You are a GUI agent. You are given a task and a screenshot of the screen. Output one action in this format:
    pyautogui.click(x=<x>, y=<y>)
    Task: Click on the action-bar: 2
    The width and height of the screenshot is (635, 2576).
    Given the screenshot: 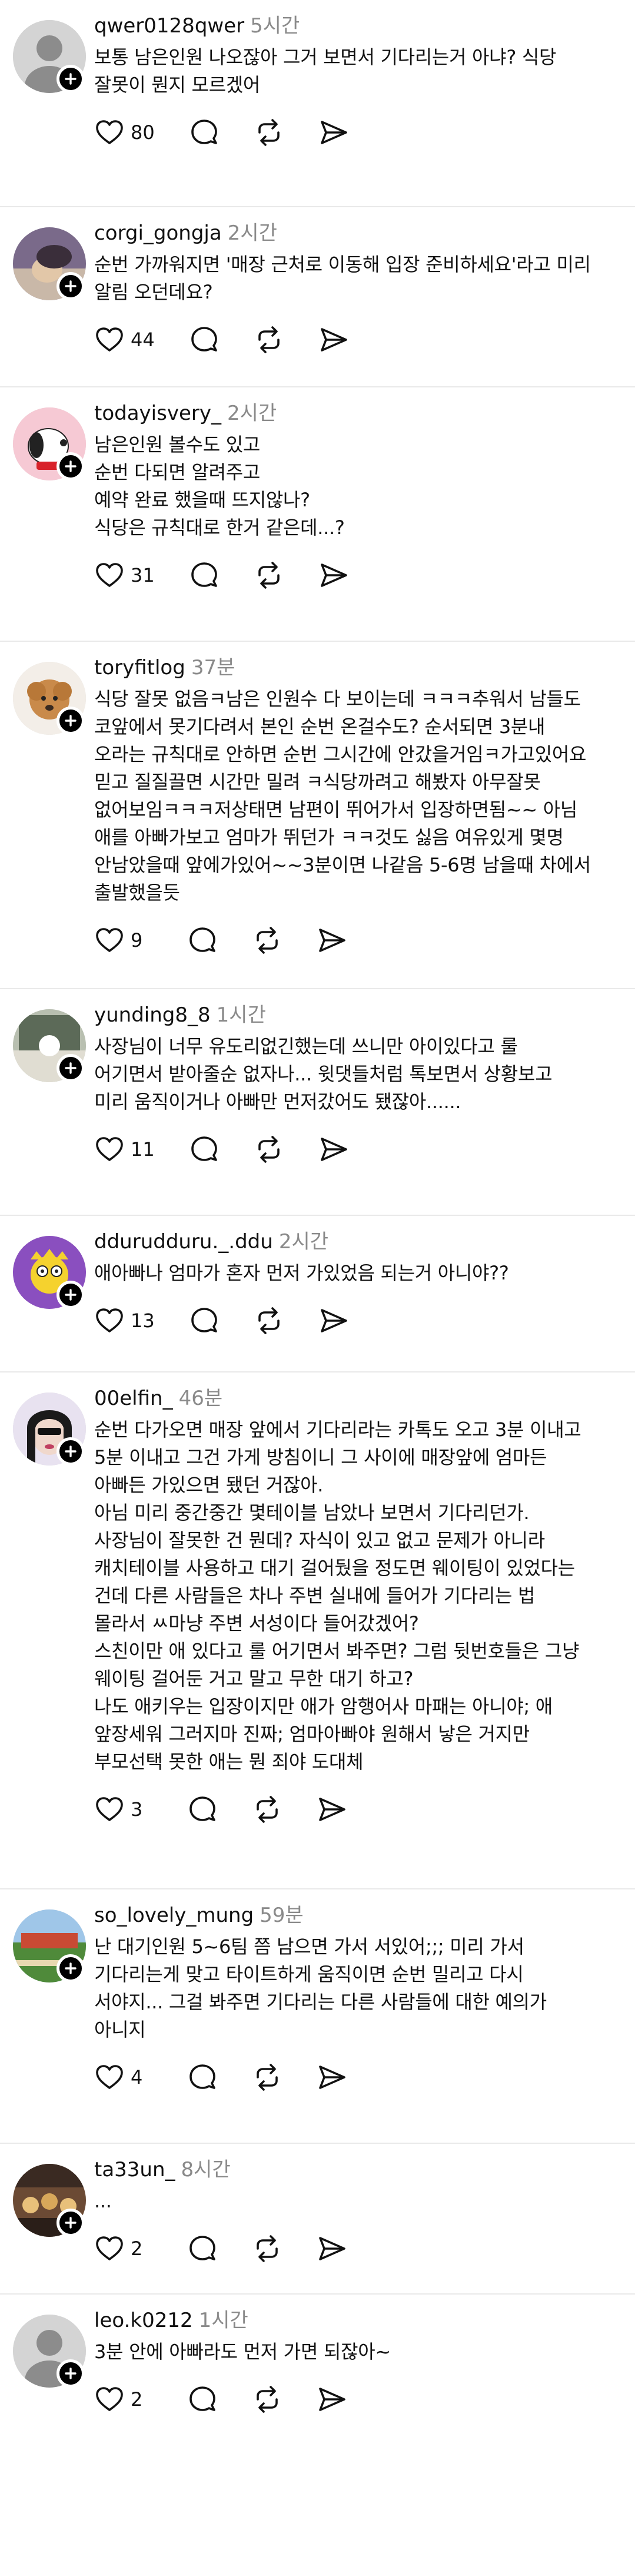 What is the action you would take?
    pyautogui.click(x=355, y=2248)
    